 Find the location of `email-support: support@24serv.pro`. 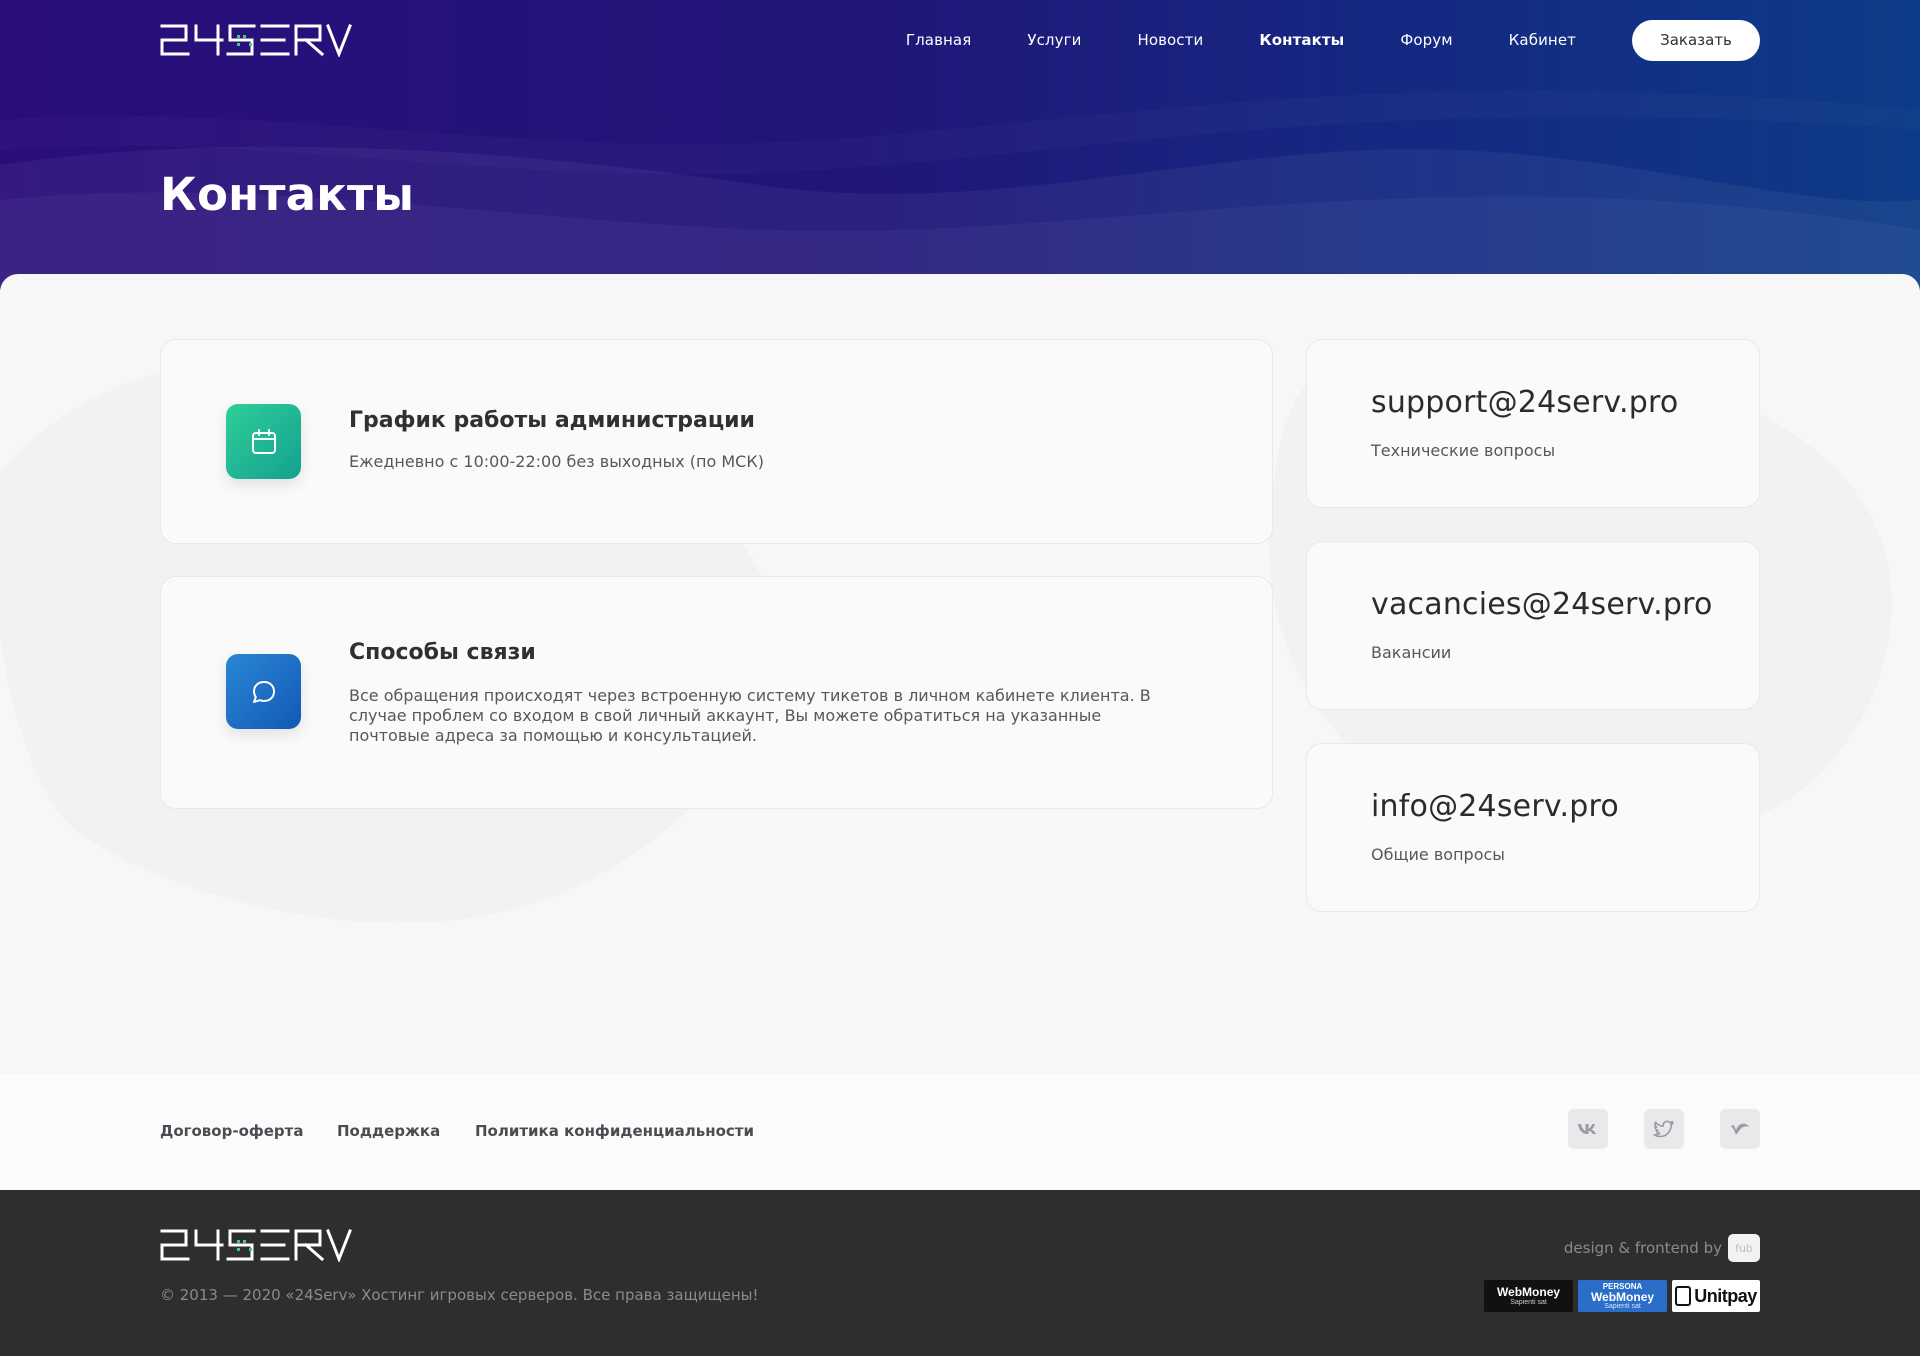

email-support: support@24serv.pro is located at coordinates (1524, 402).